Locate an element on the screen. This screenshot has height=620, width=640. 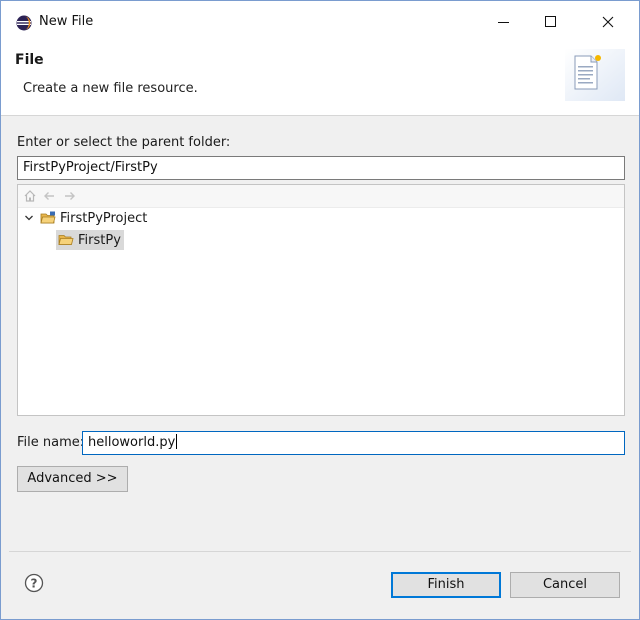
file-name-label: File name: is located at coordinates (51, 442).